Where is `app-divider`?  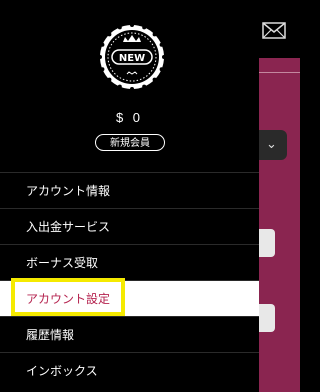 app-divider is located at coordinates (279, 72).